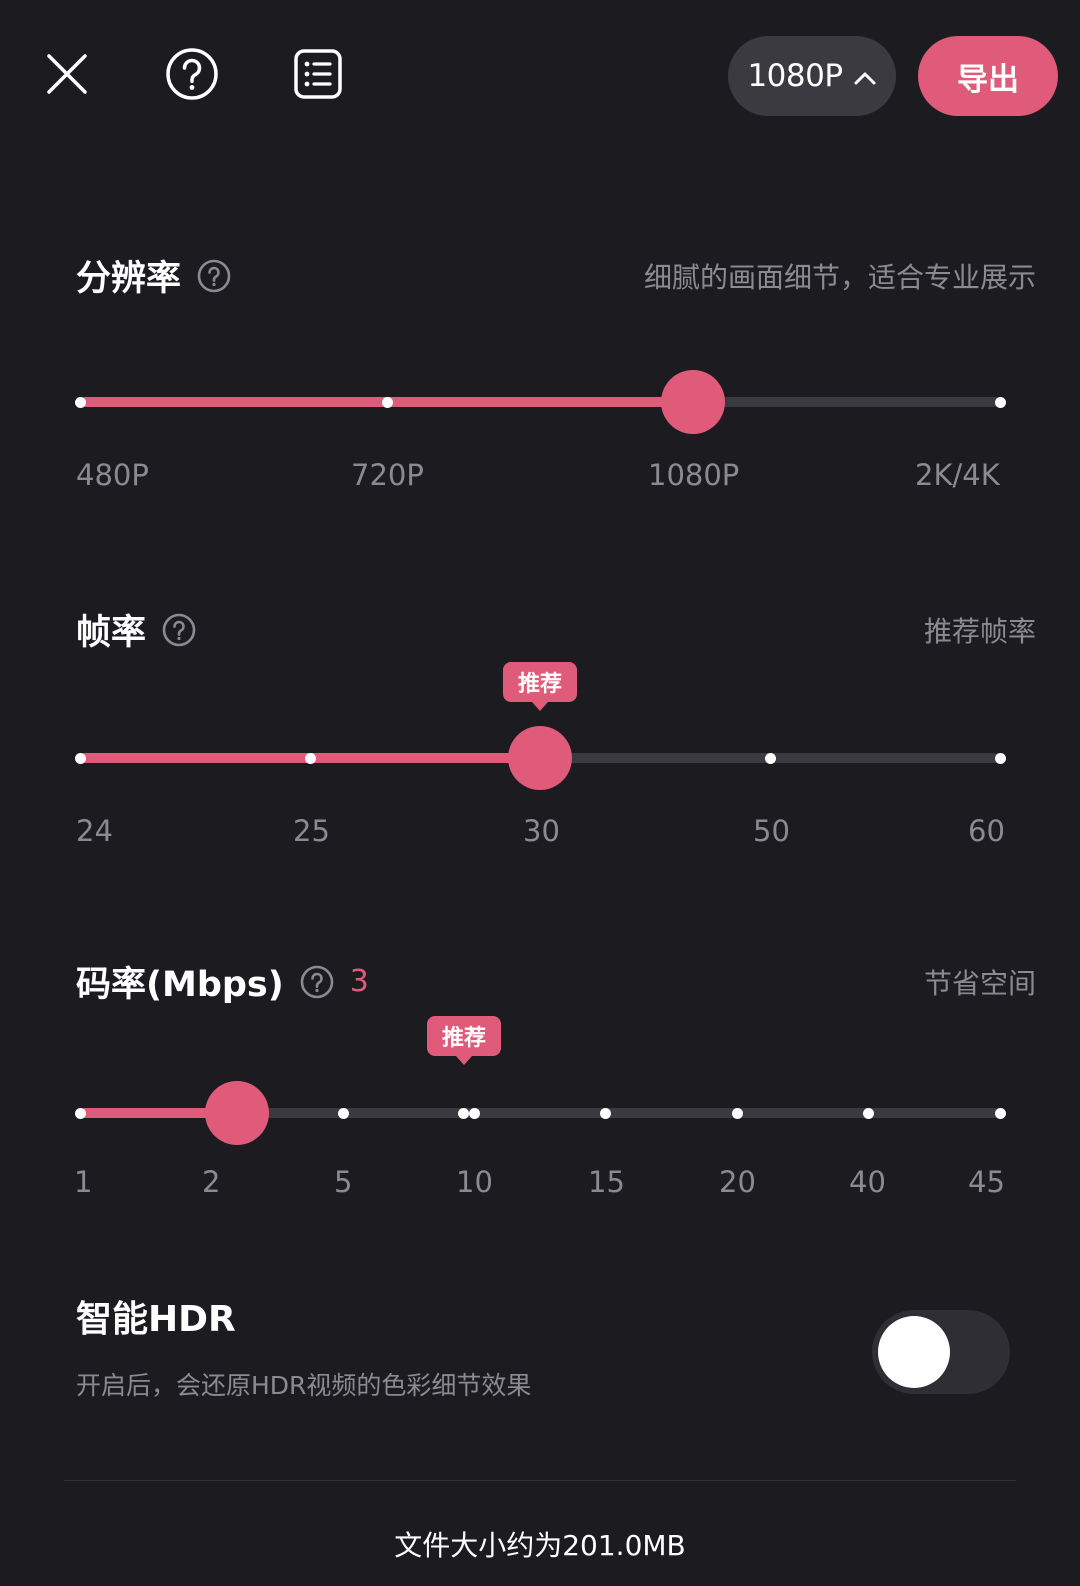 Image resolution: width=1080 pixels, height=1586 pixels. Describe the element at coordinates (304, 1385) in the screenshot. I see `hdr-description: 开启后，会还原HDR视频的色彩细节效果` at that location.